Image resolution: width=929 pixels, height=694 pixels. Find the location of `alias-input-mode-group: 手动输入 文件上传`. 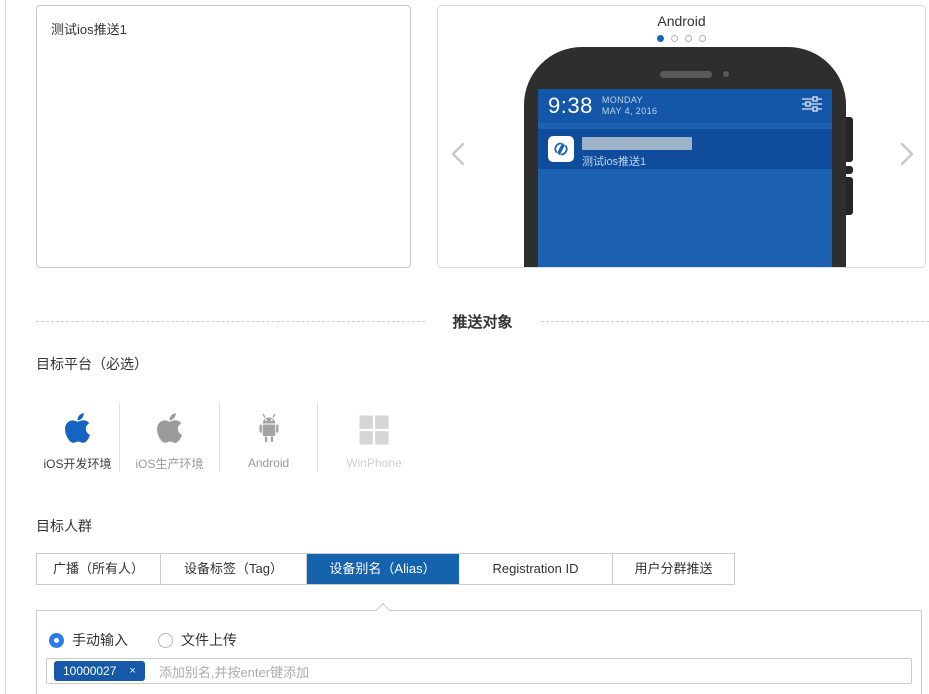

alias-input-mode-group: 手动输入 文件上传 is located at coordinates (143, 640).